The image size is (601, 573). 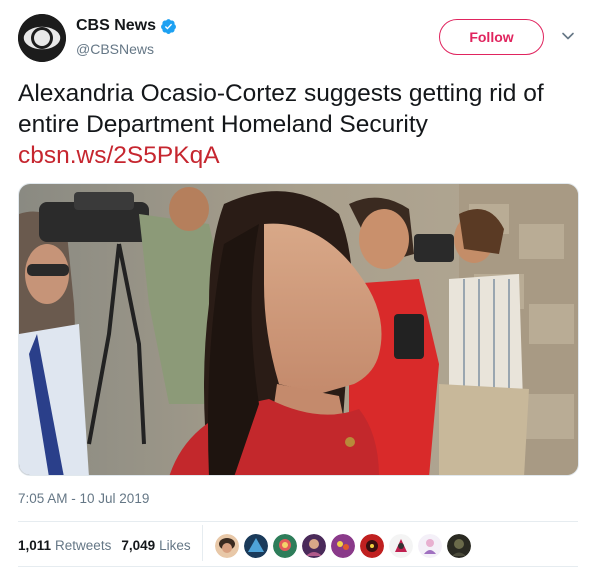 What do you see at coordinates (83, 498) in the screenshot?
I see `tweet-timestamp: 7:05 AM - 10 Jul 2019` at bounding box center [83, 498].